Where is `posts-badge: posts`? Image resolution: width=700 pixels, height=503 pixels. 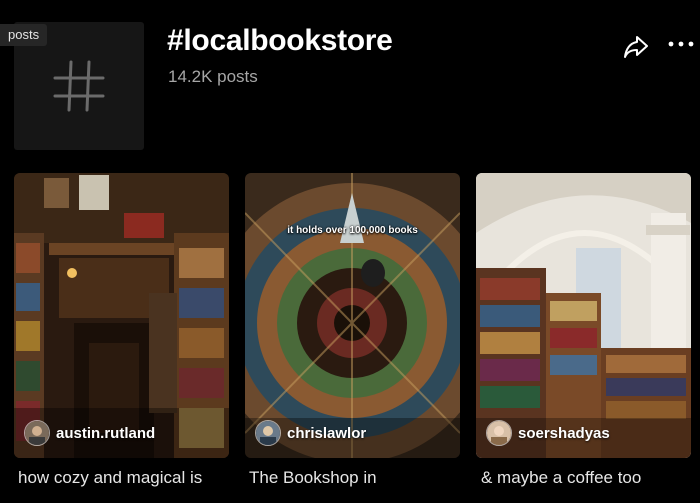 posts-badge: posts is located at coordinates (24, 35).